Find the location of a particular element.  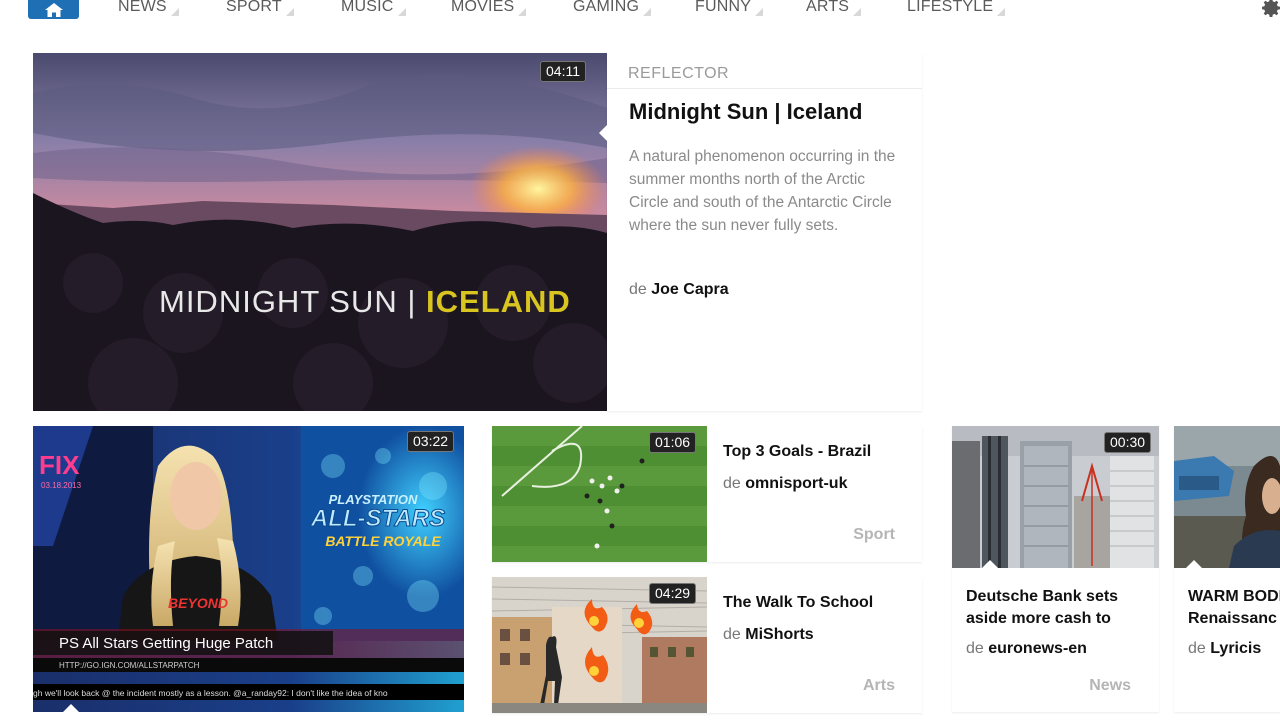

video-title: The Walk To School is located at coordinates (798, 603).